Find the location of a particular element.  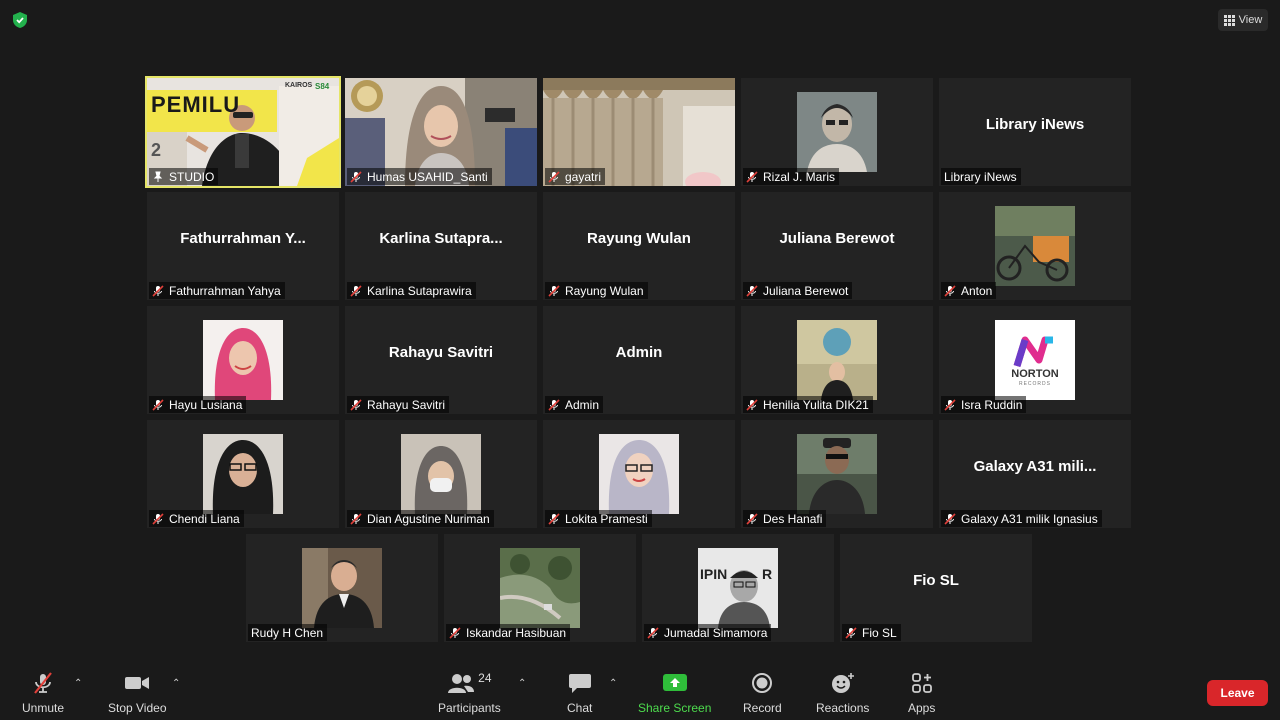

participant-tile: Rahayu Savitri Rahayu Savitri is located at coordinates (441, 360).